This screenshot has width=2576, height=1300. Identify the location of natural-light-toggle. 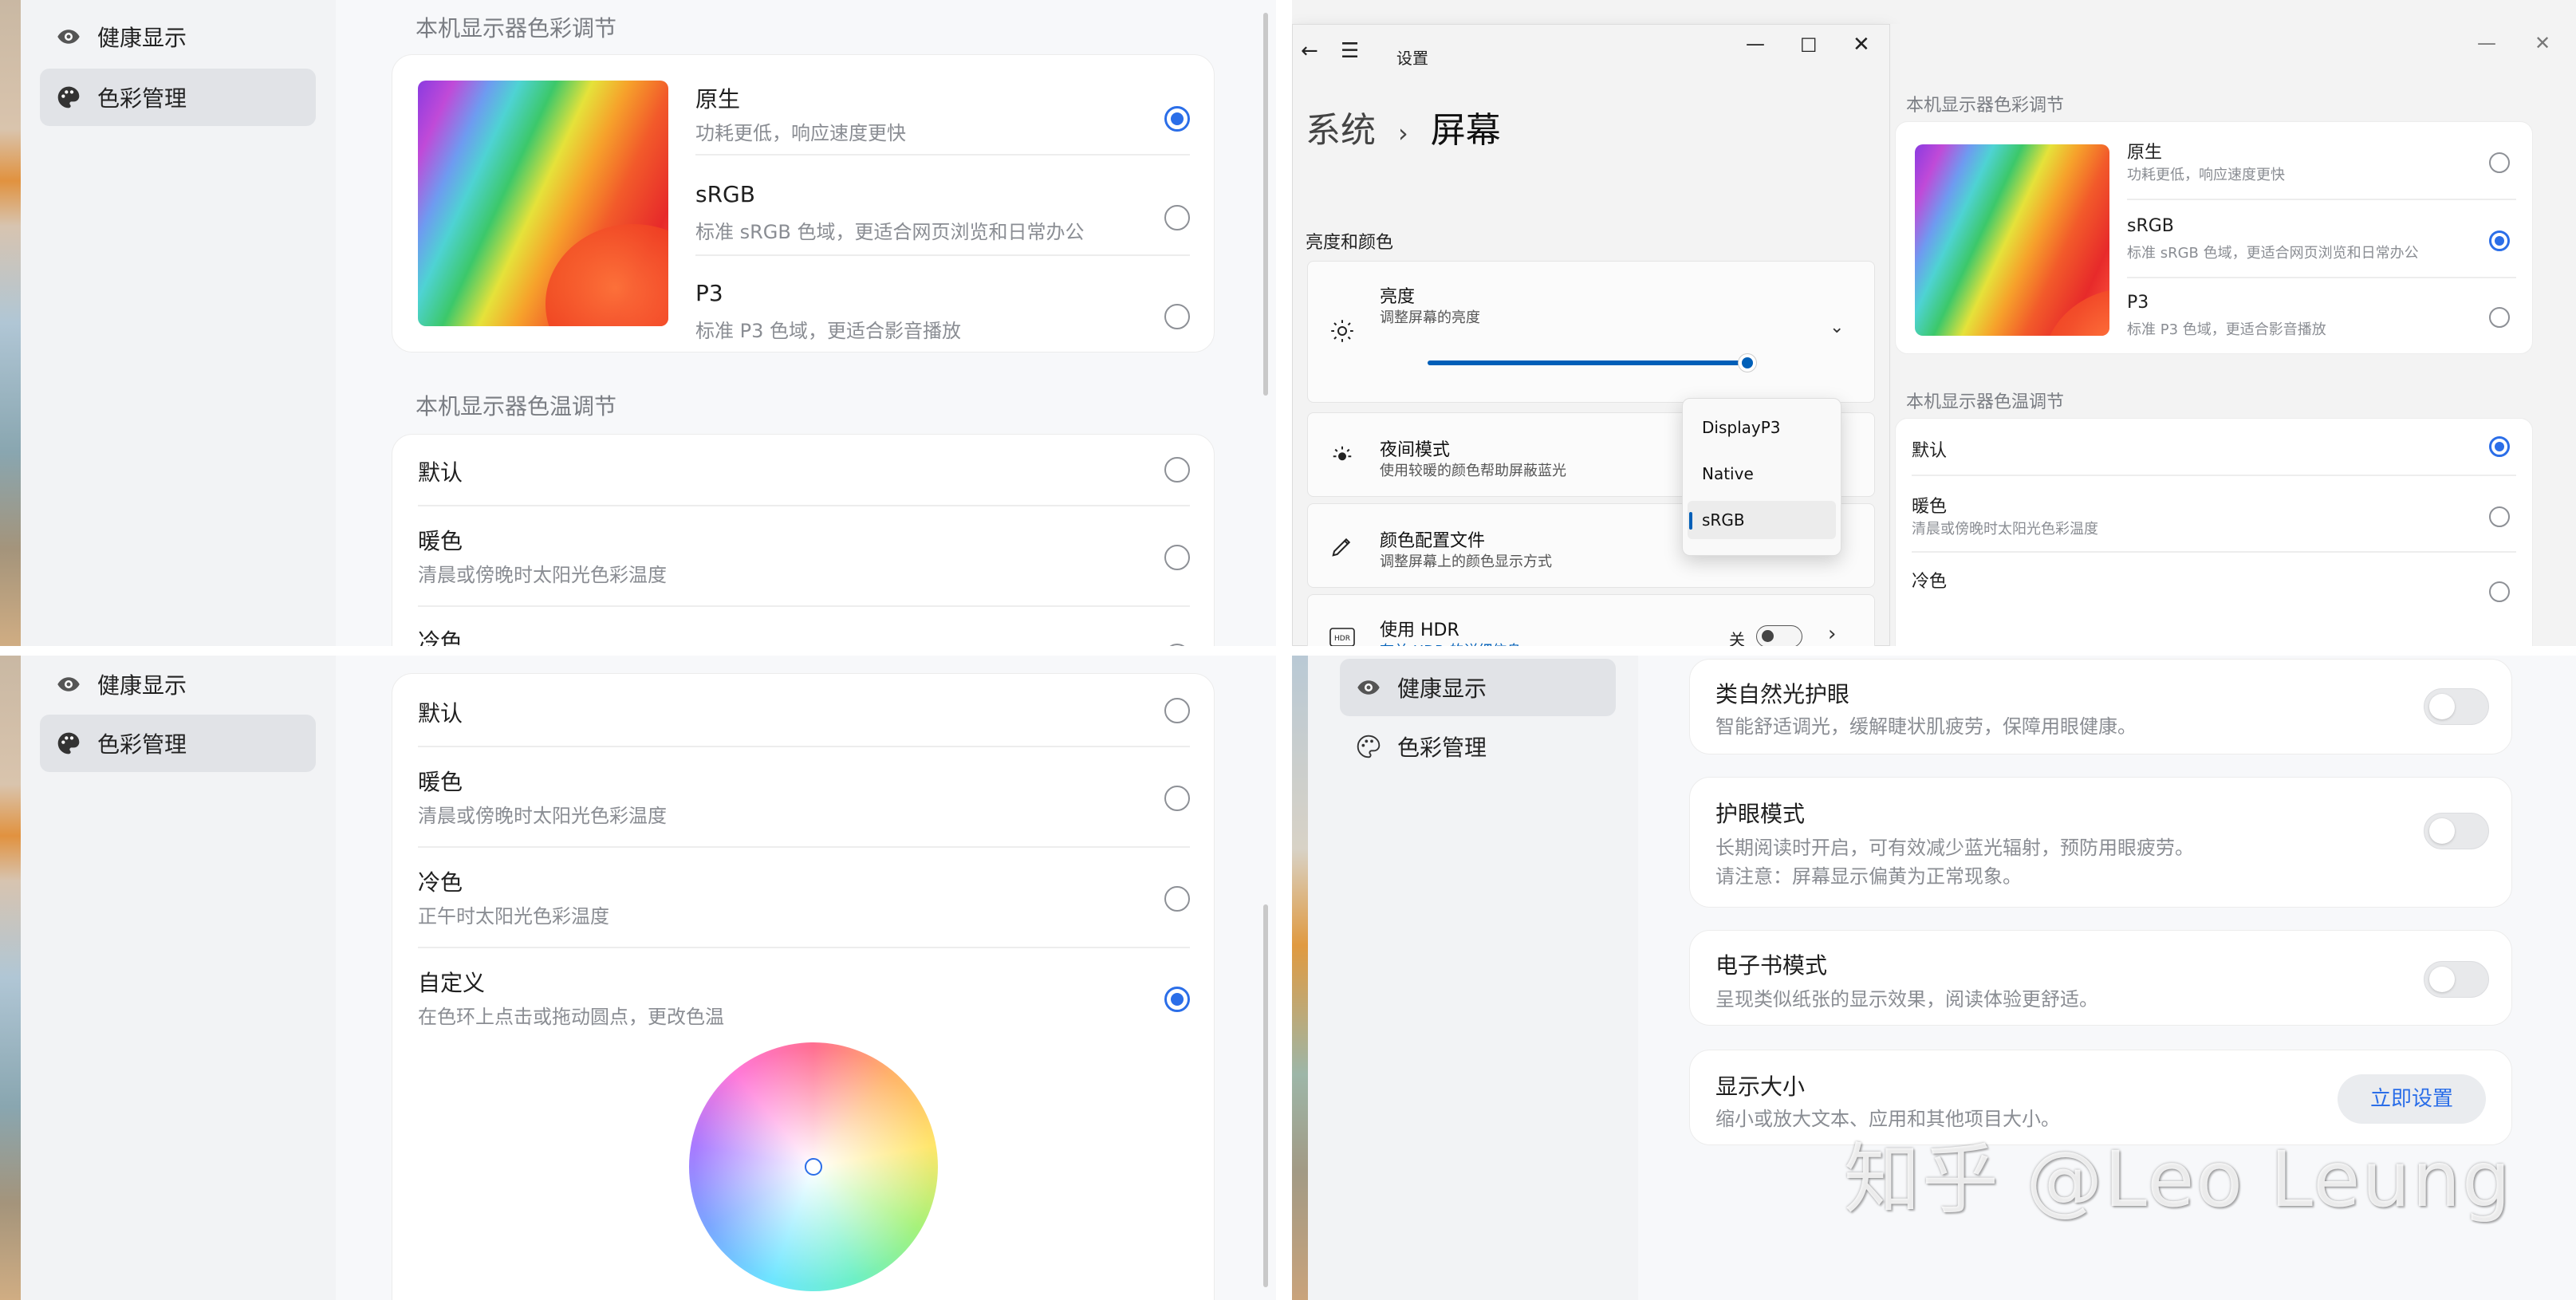
(2456, 706).